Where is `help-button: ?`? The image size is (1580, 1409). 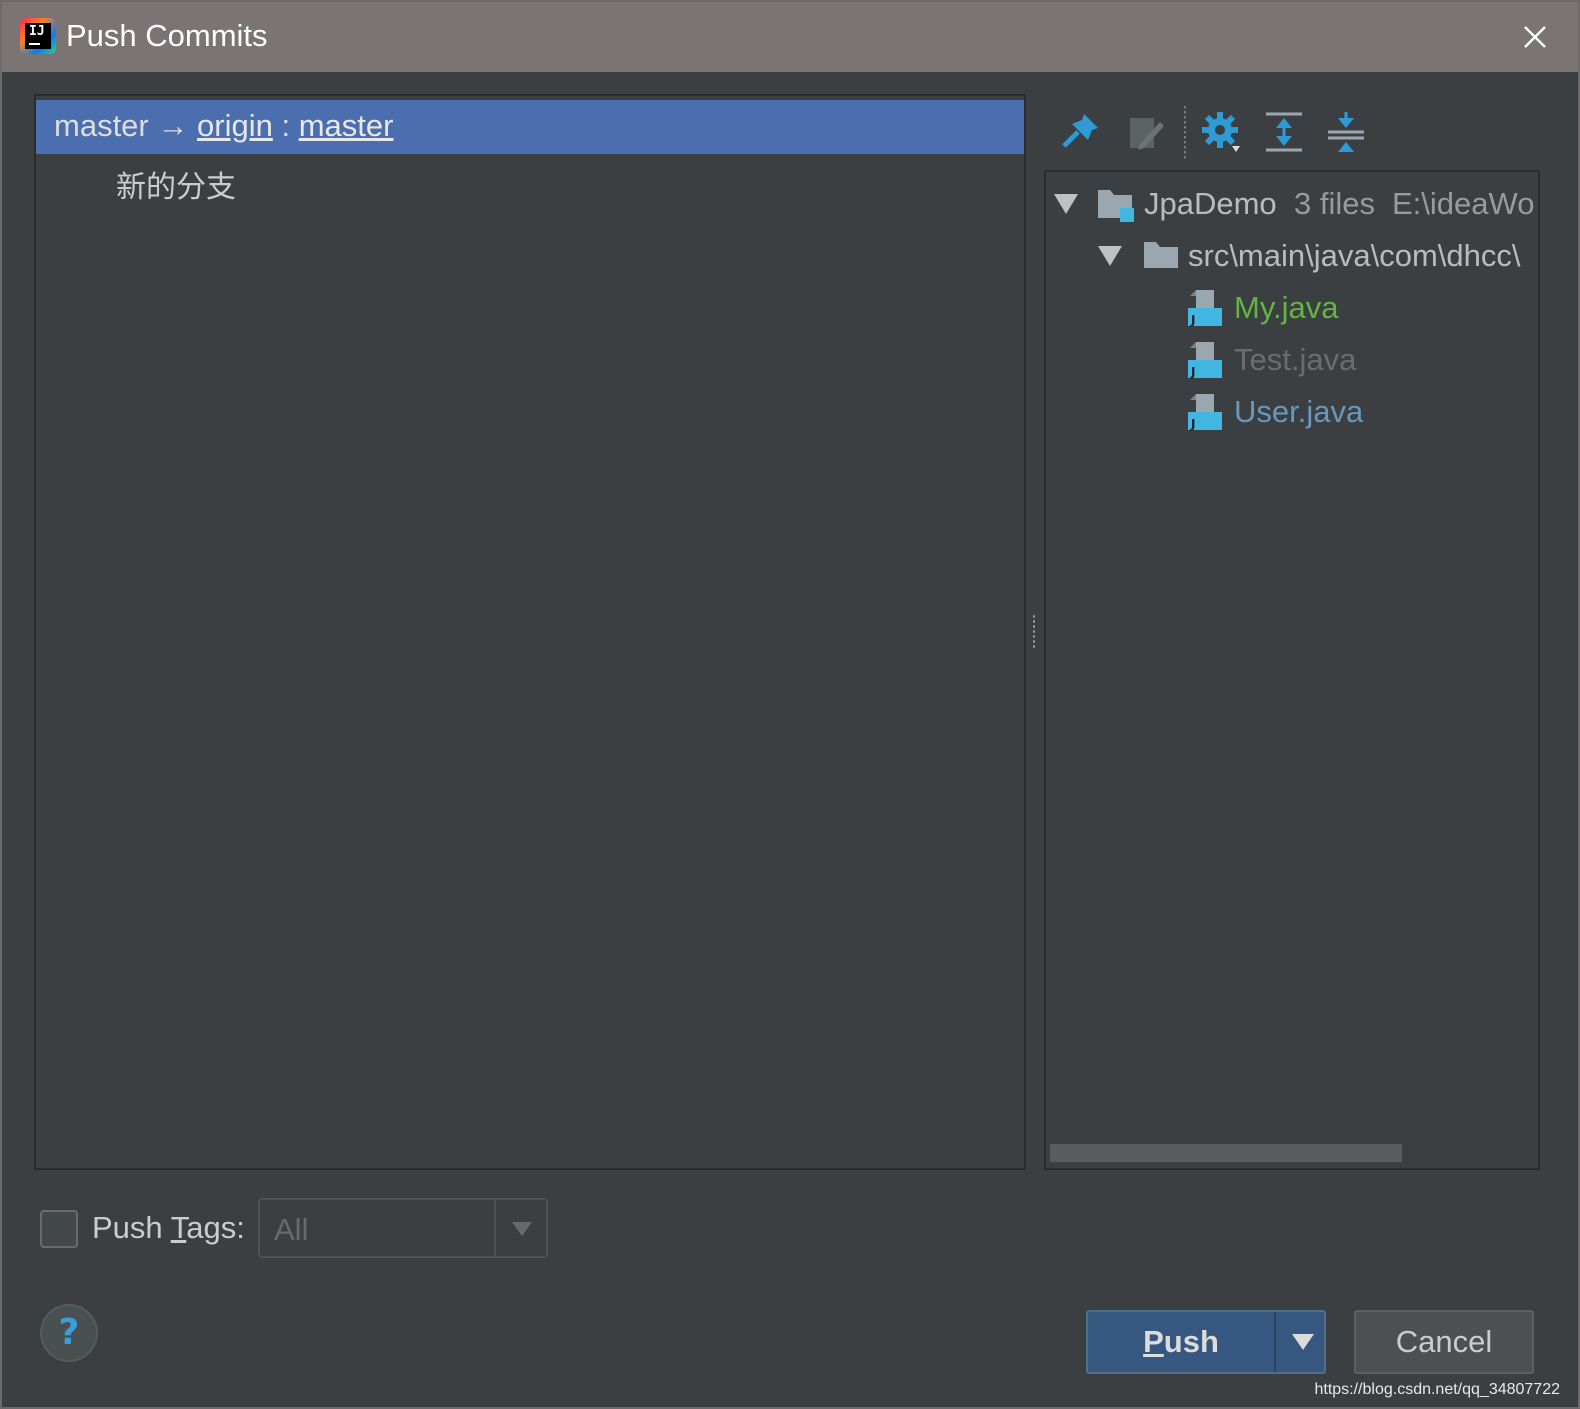
help-button: ? is located at coordinates (69, 1333).